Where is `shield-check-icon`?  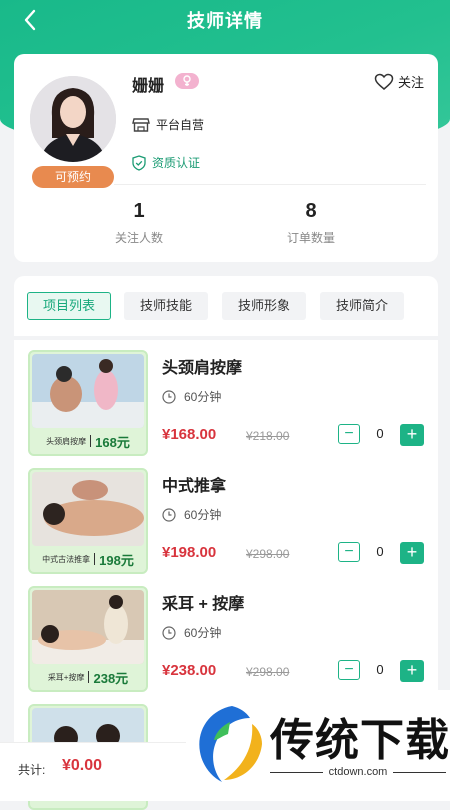
shield-check-icon is located at coordinates (139, 162).